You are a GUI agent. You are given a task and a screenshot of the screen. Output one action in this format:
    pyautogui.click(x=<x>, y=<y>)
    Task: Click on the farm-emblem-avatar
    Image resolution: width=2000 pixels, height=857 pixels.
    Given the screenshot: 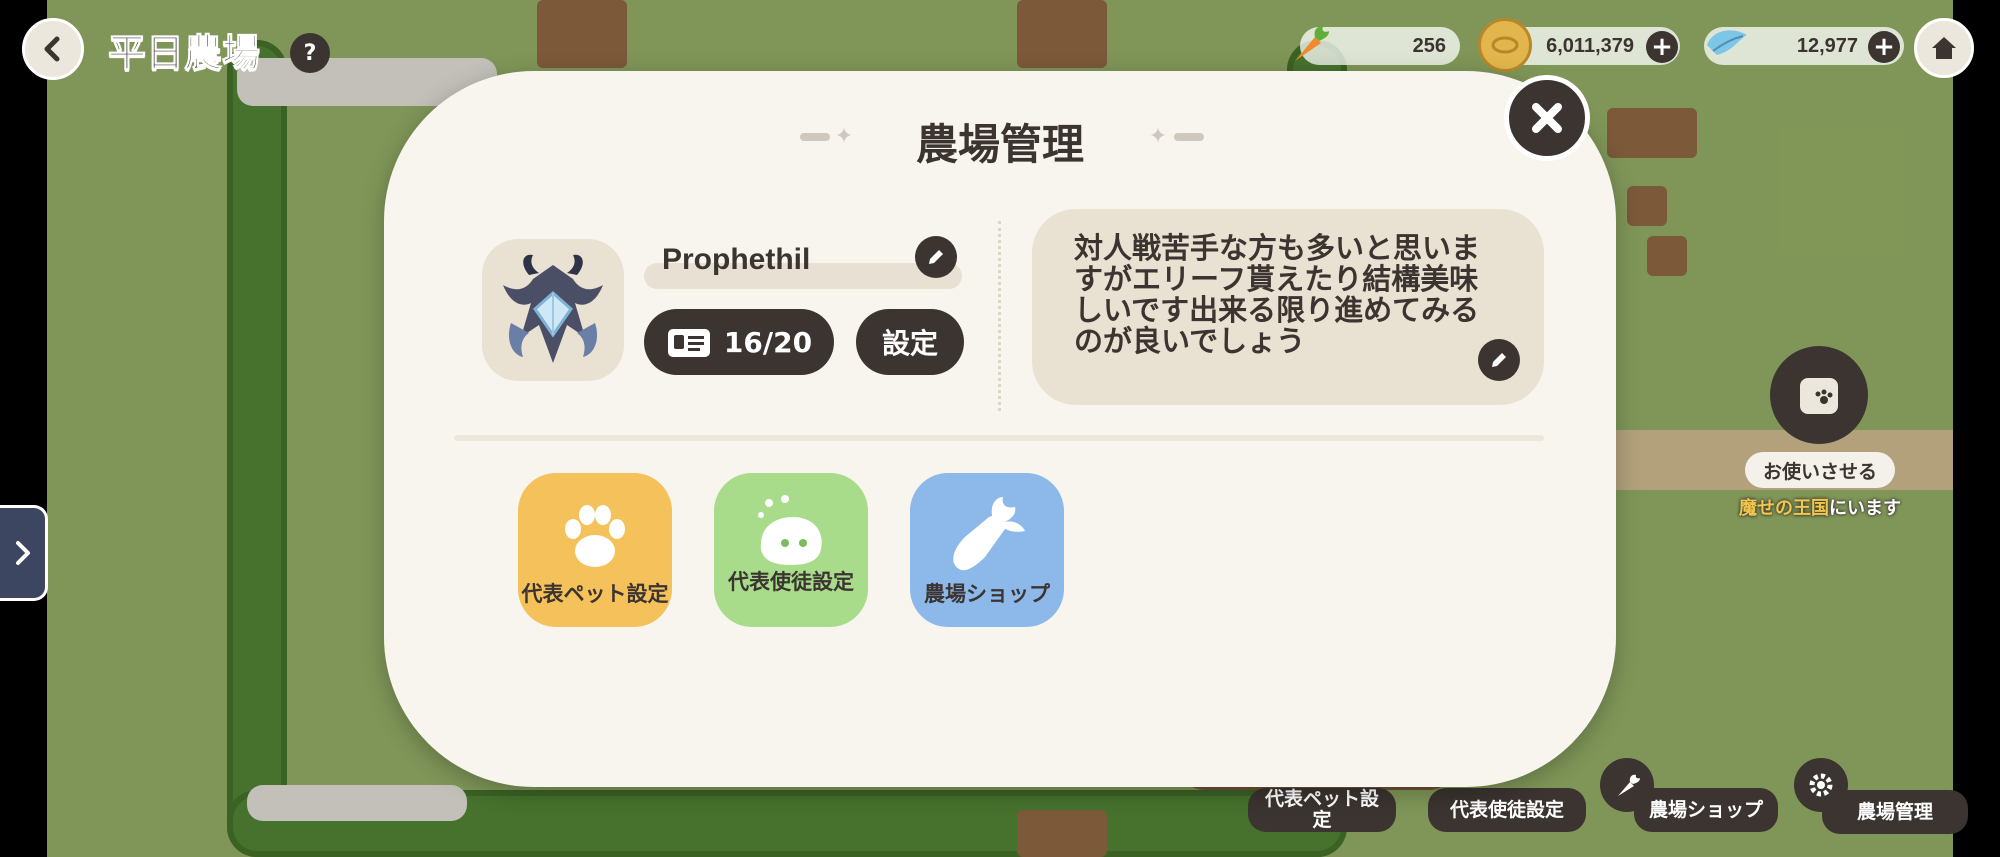 What is the action you would take?
    pyautogui.click(x=553, y=310)
    